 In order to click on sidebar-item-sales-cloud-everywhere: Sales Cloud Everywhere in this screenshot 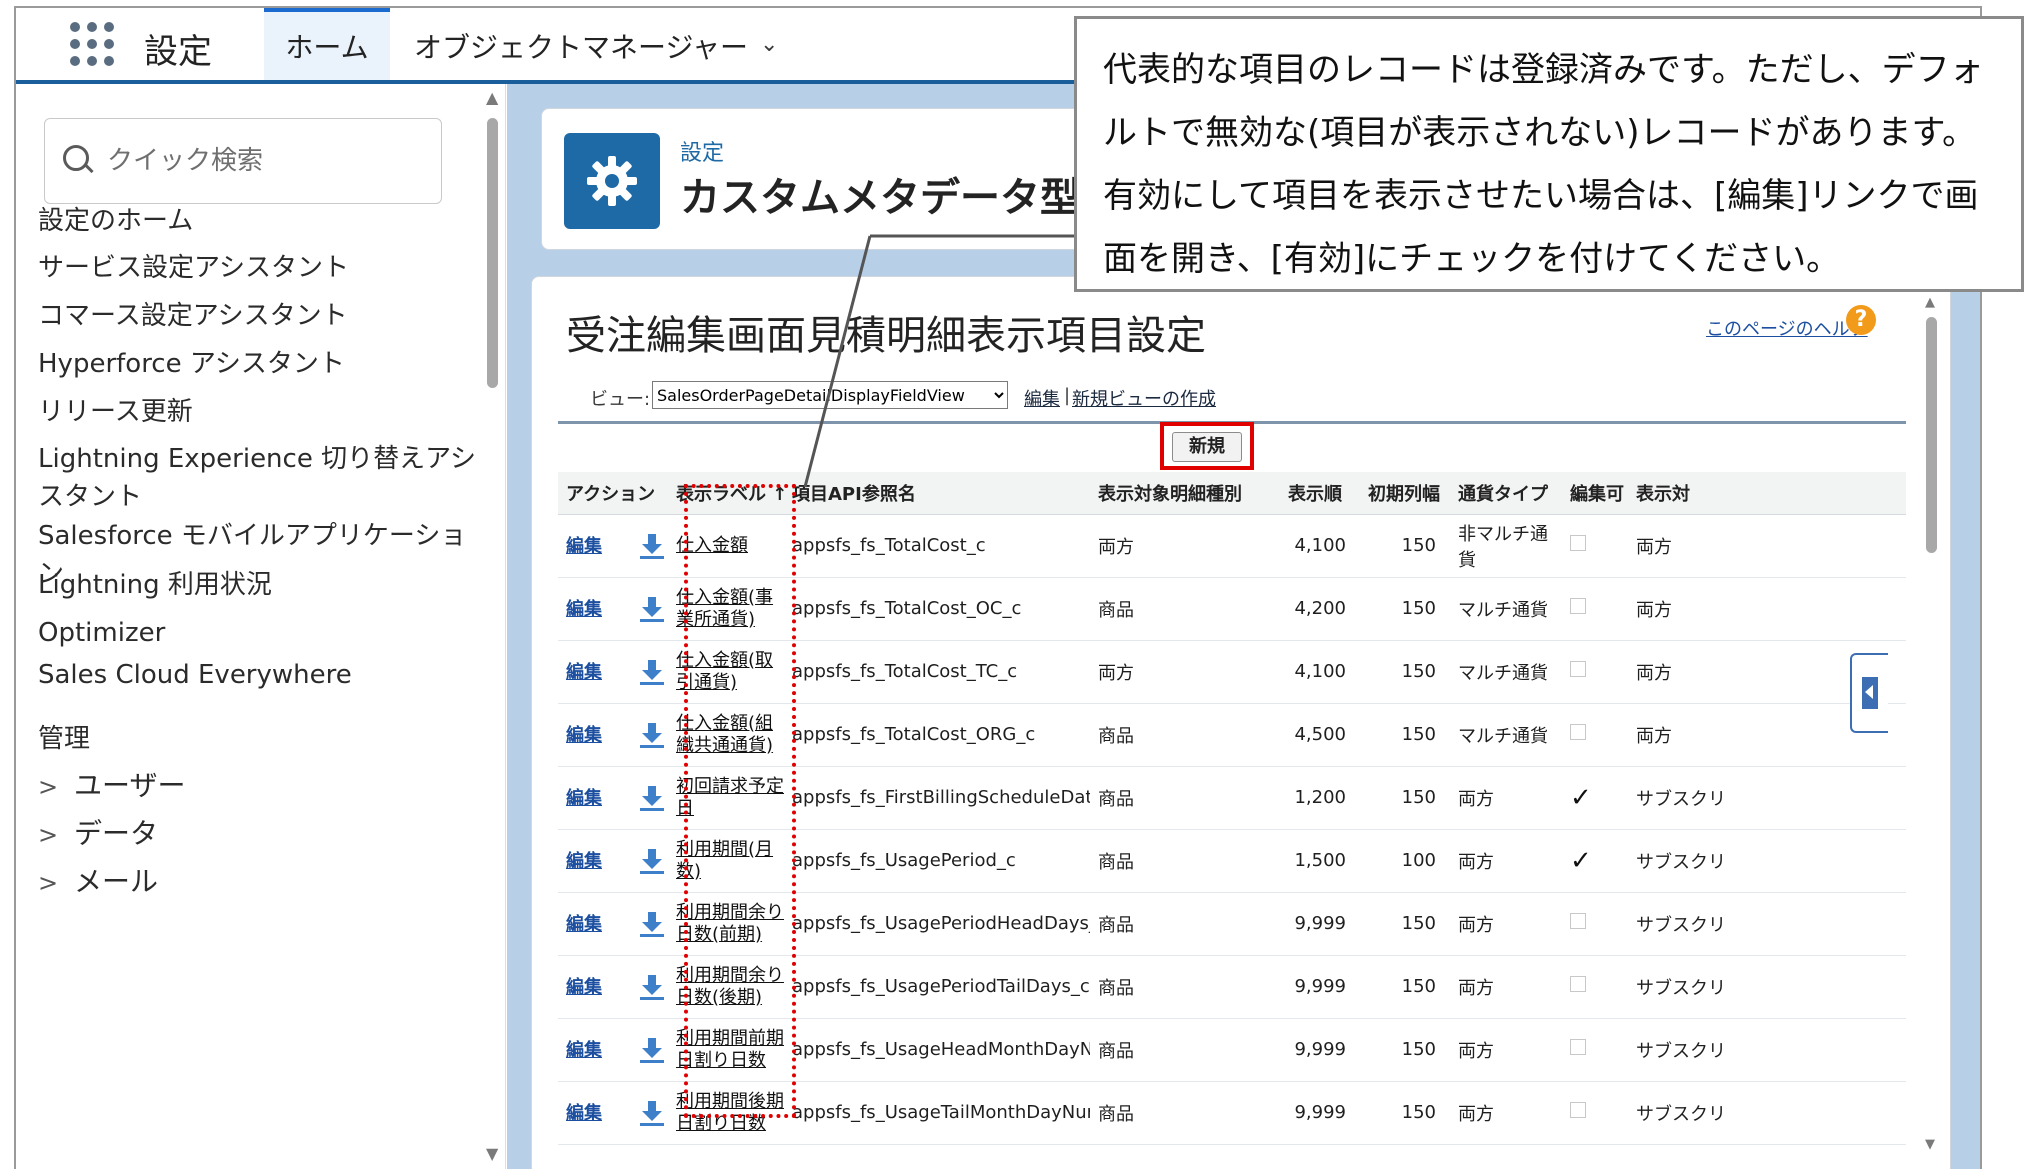, I will do `click(253, 675)`.